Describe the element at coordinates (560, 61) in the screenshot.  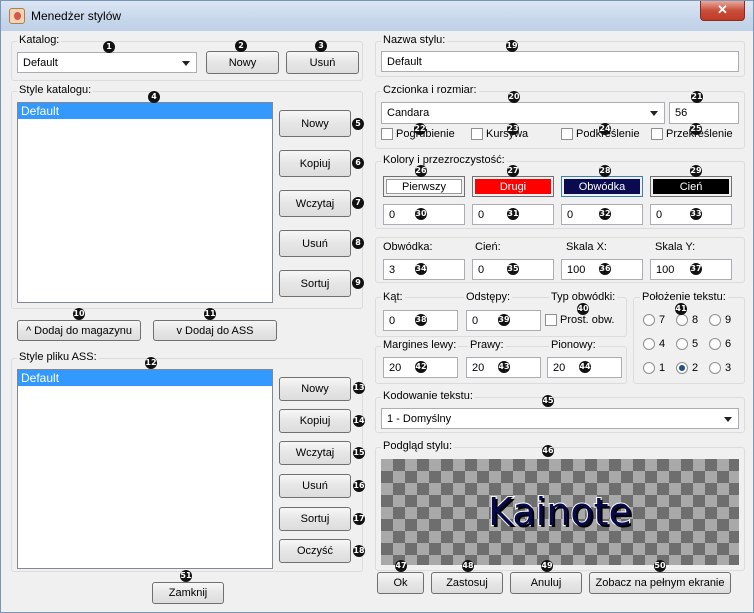
I see `style-name-input: Default` at that location.